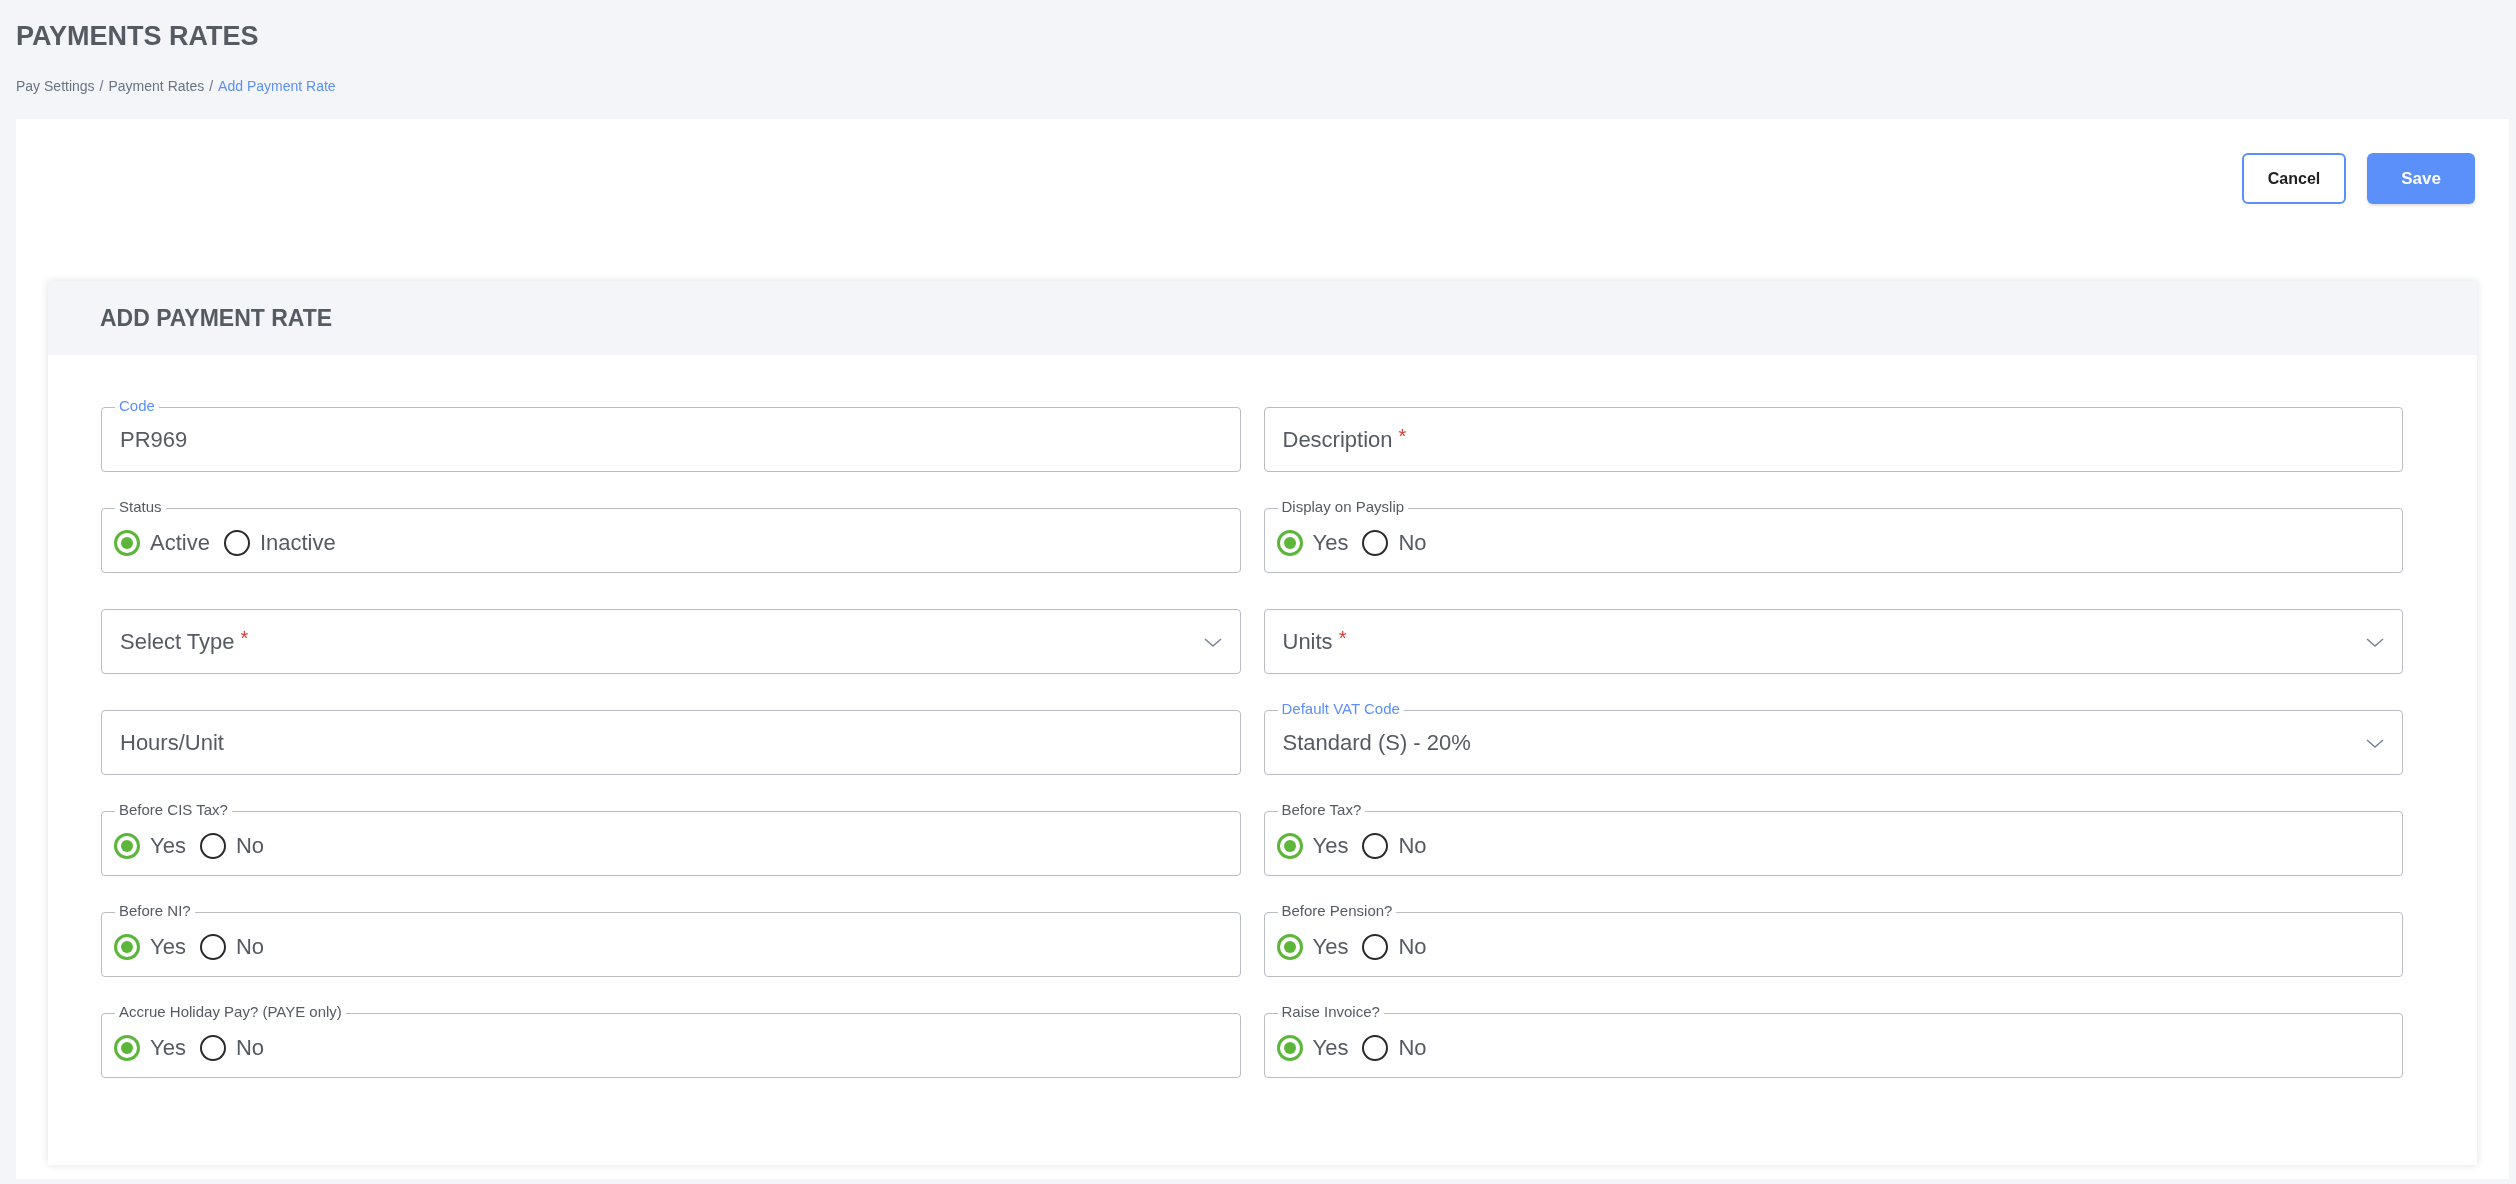  Describe the element at coordinates (55, 86) in the screenshot. I see `breadcrumb-link: Pay Settings` at that location.